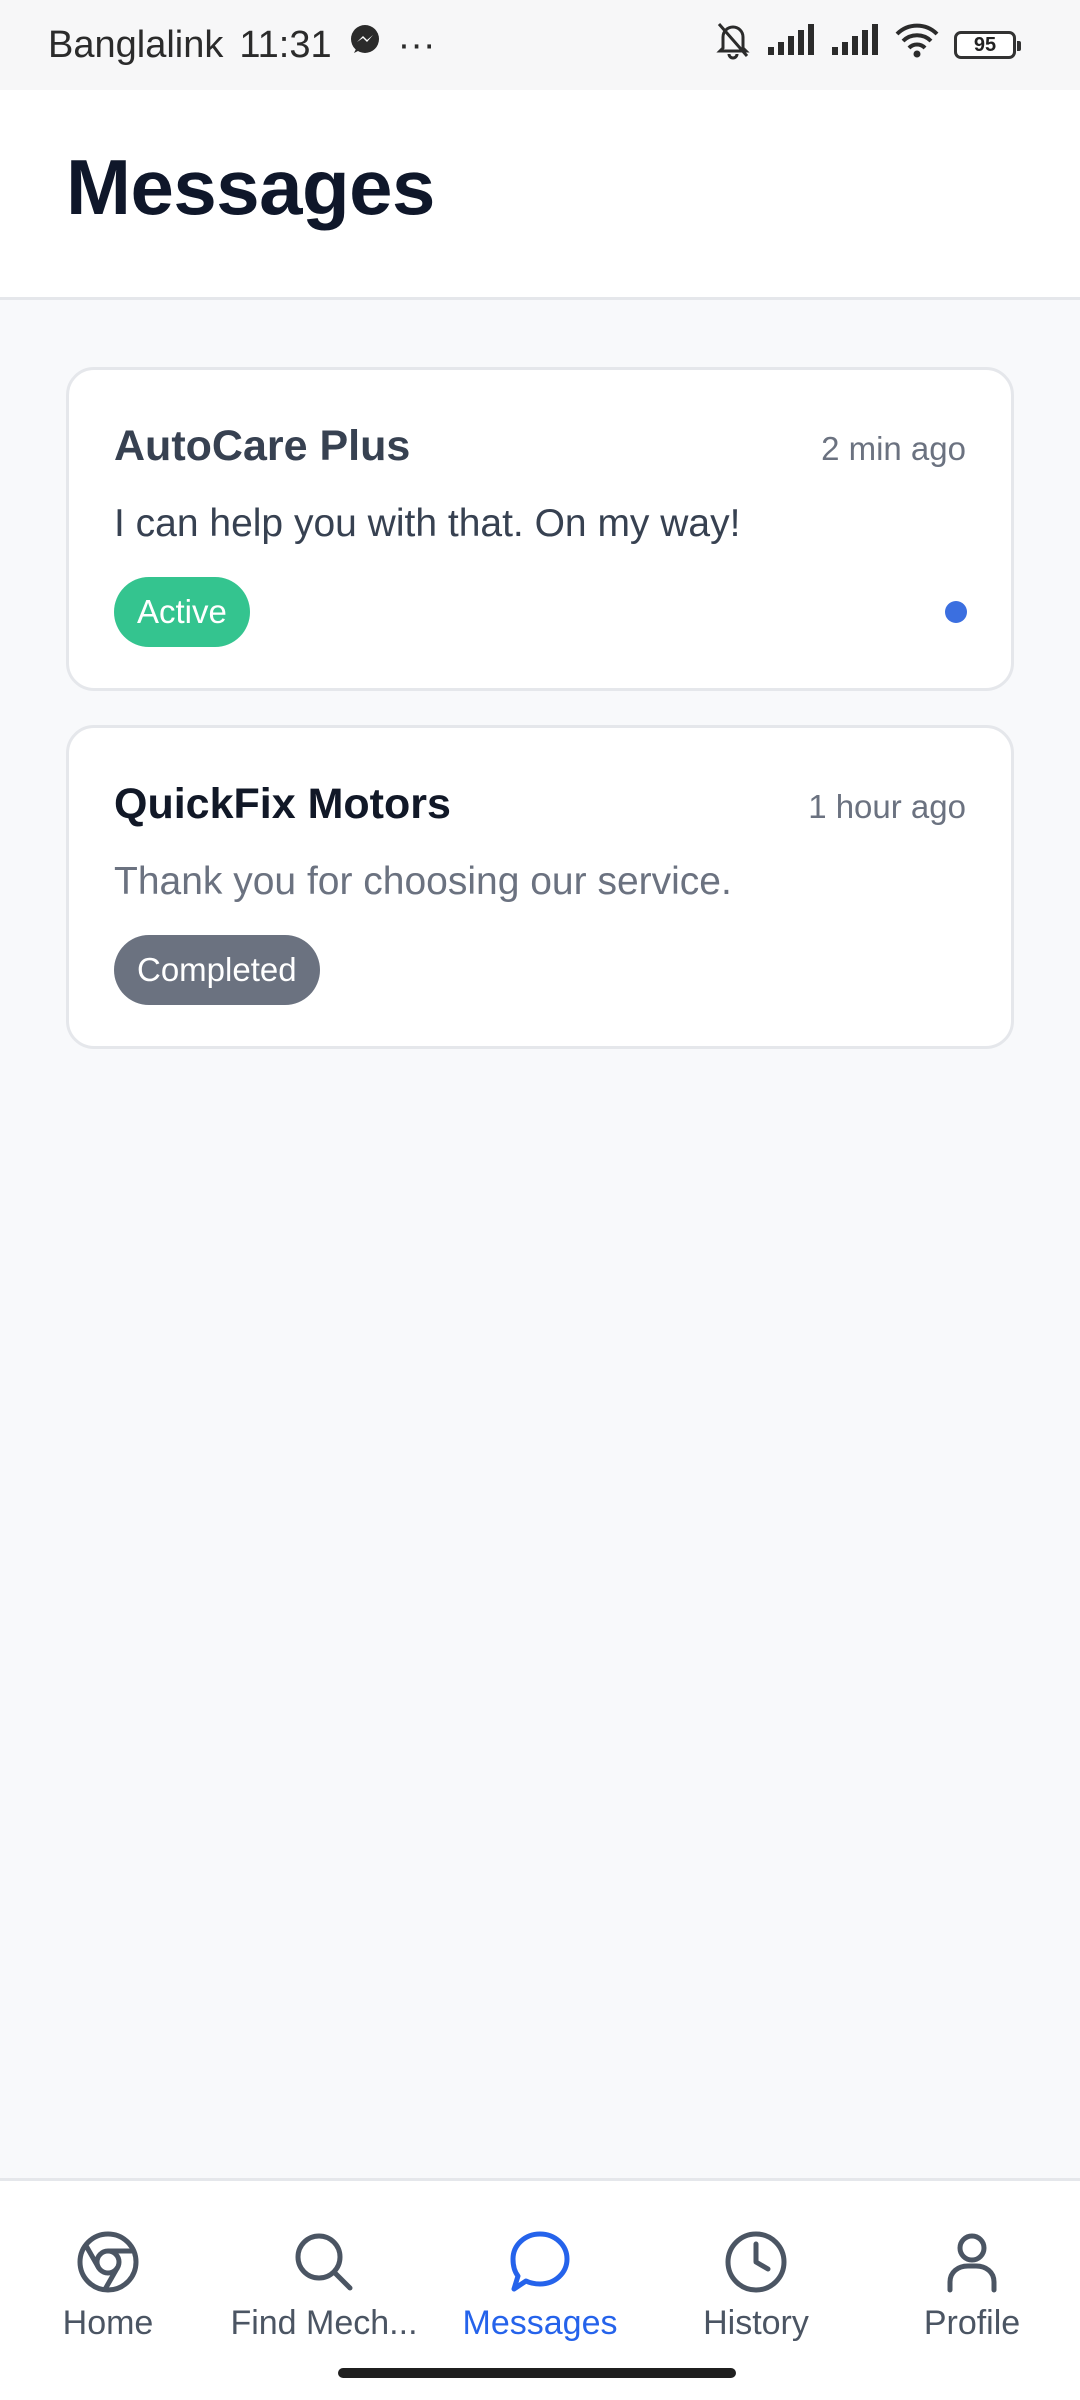  What do you see at coordinates (917, 45) in the screenshot?
I see `wifi-icon` at bounding box center [917, 45].